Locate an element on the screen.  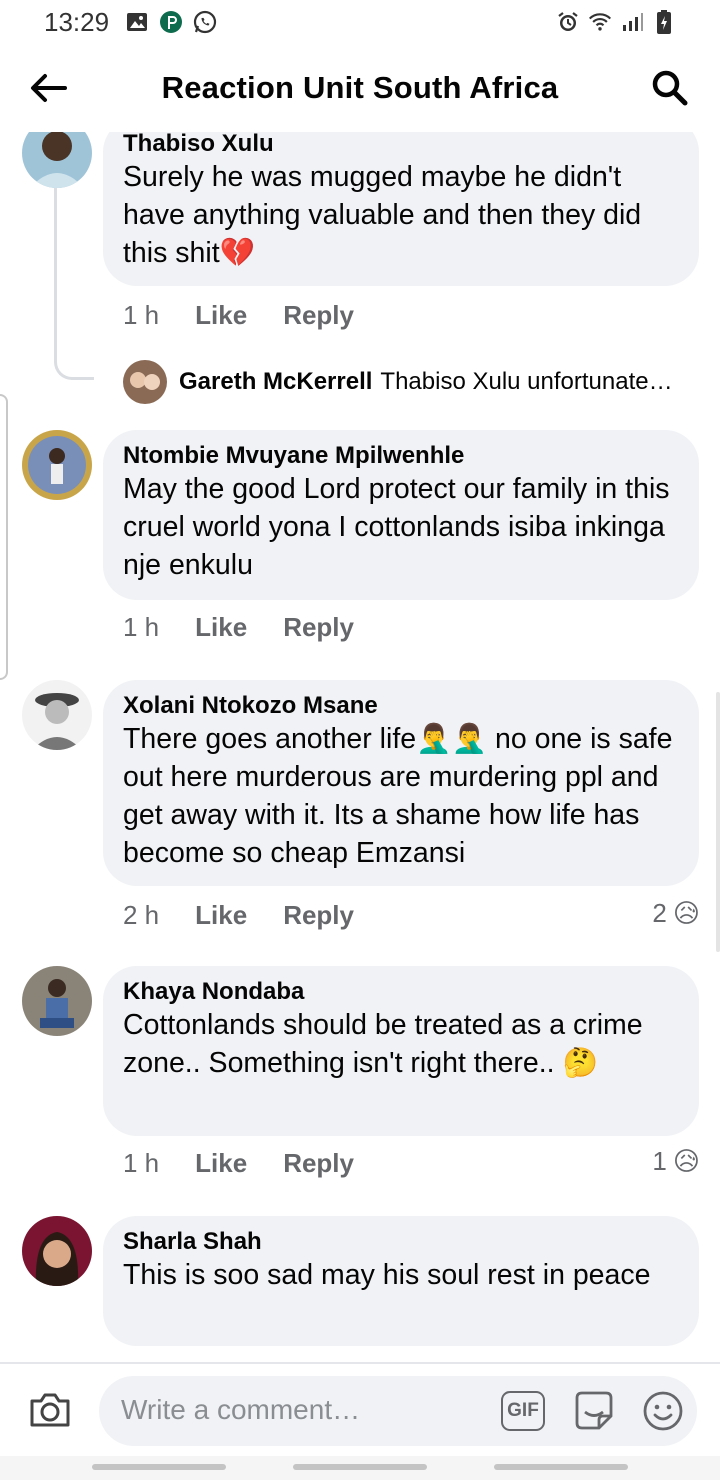
arrow-left-icon is located at coordinates (49, 88).